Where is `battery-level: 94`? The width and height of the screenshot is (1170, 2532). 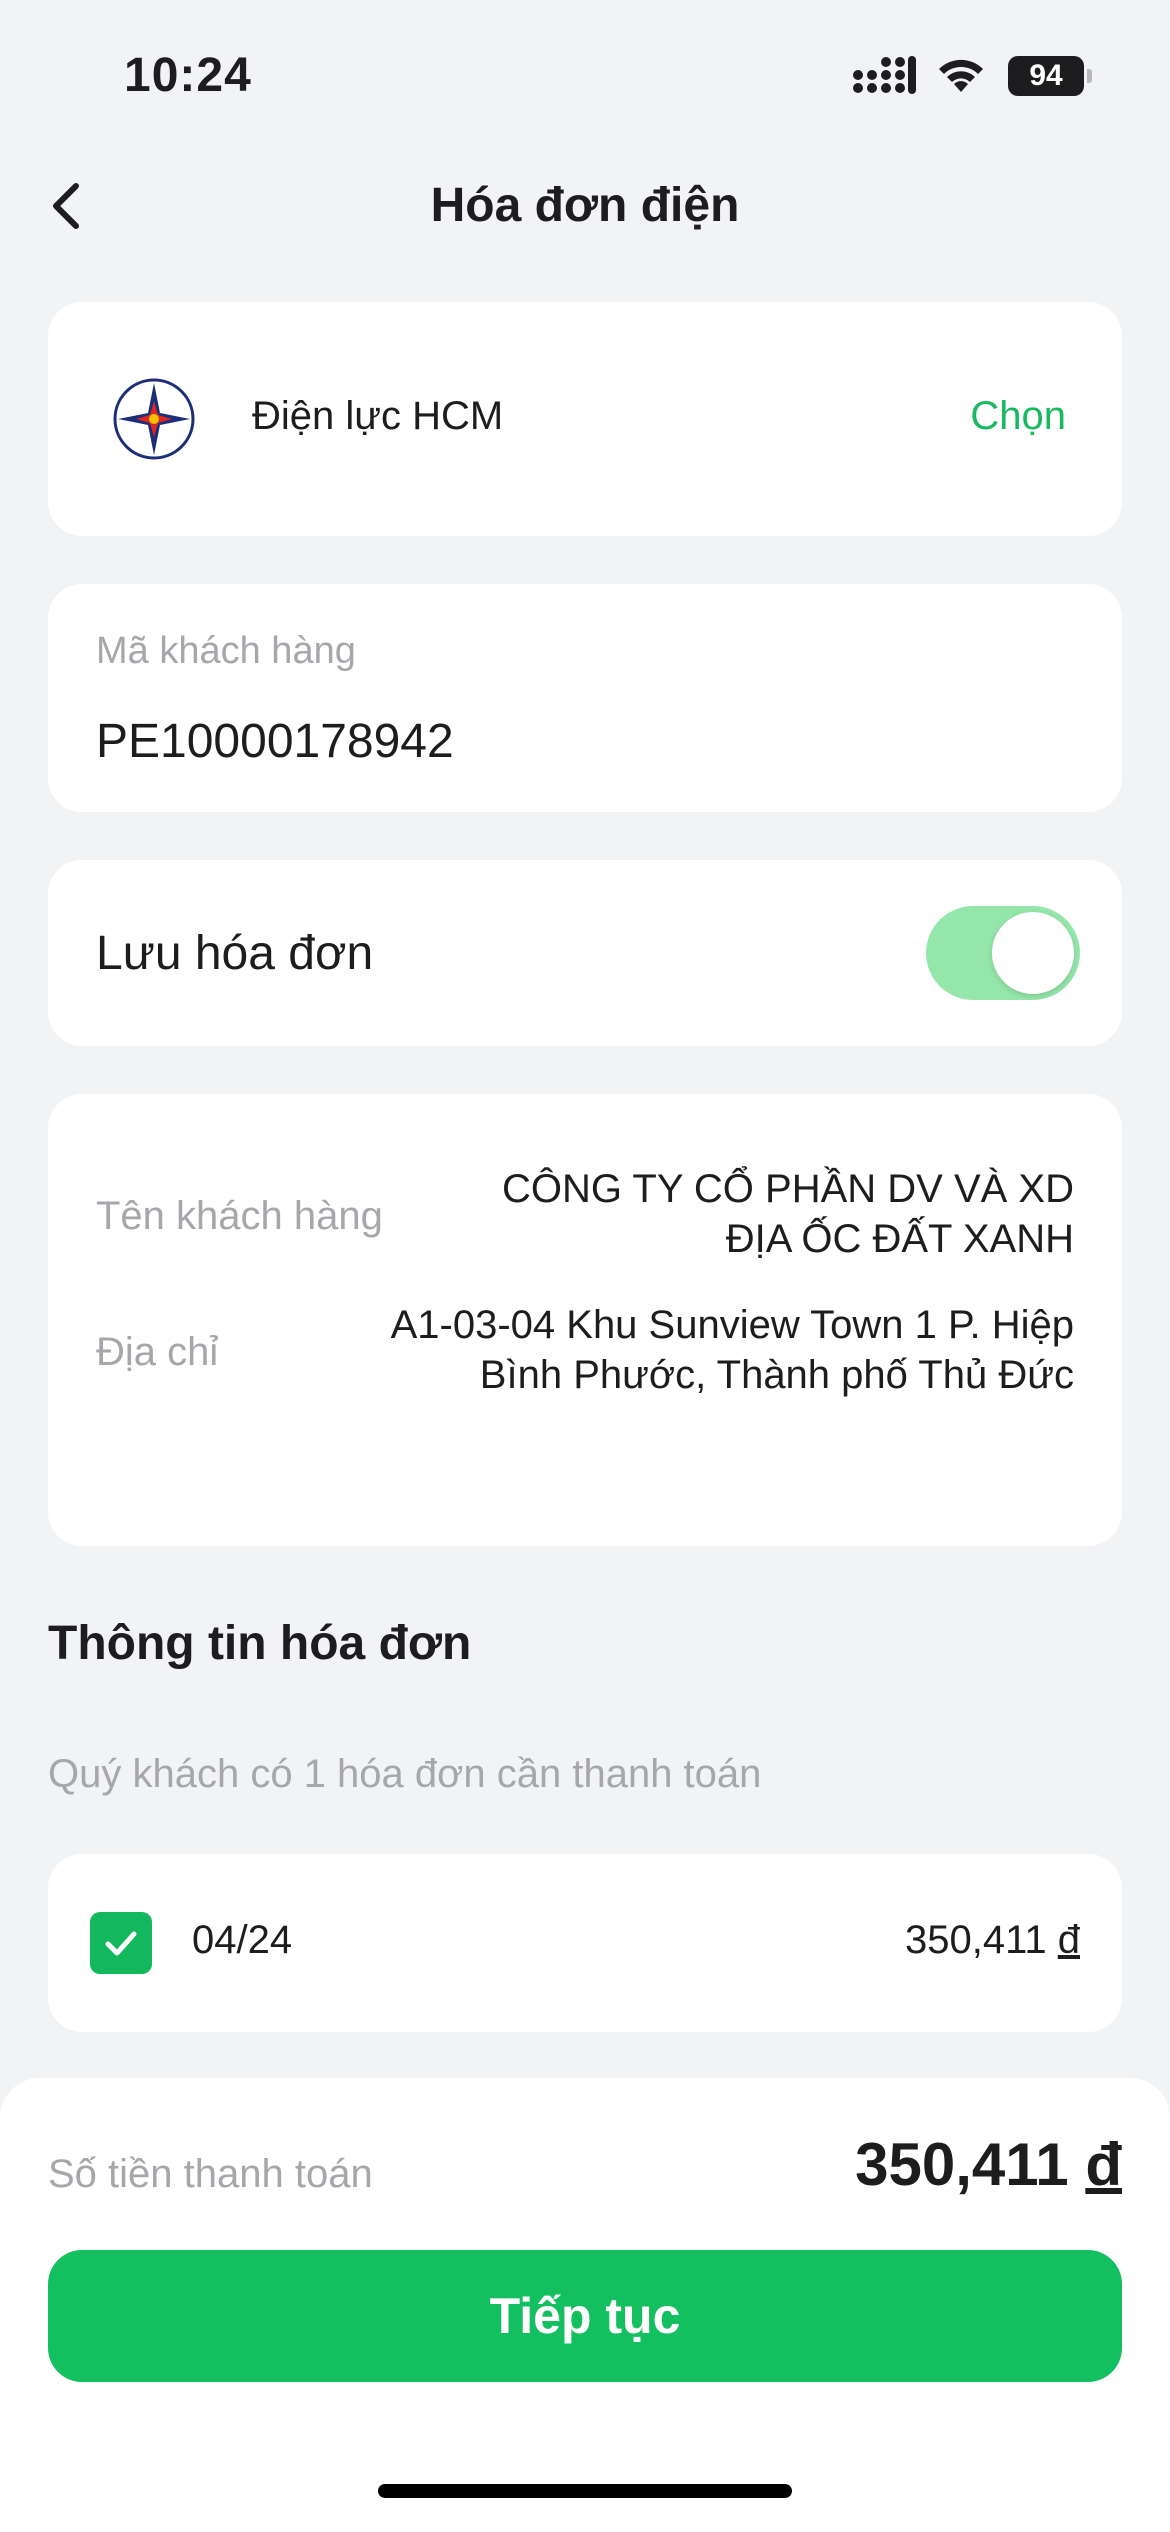 battery-level: 94 is located at coordinates (1046, 76).